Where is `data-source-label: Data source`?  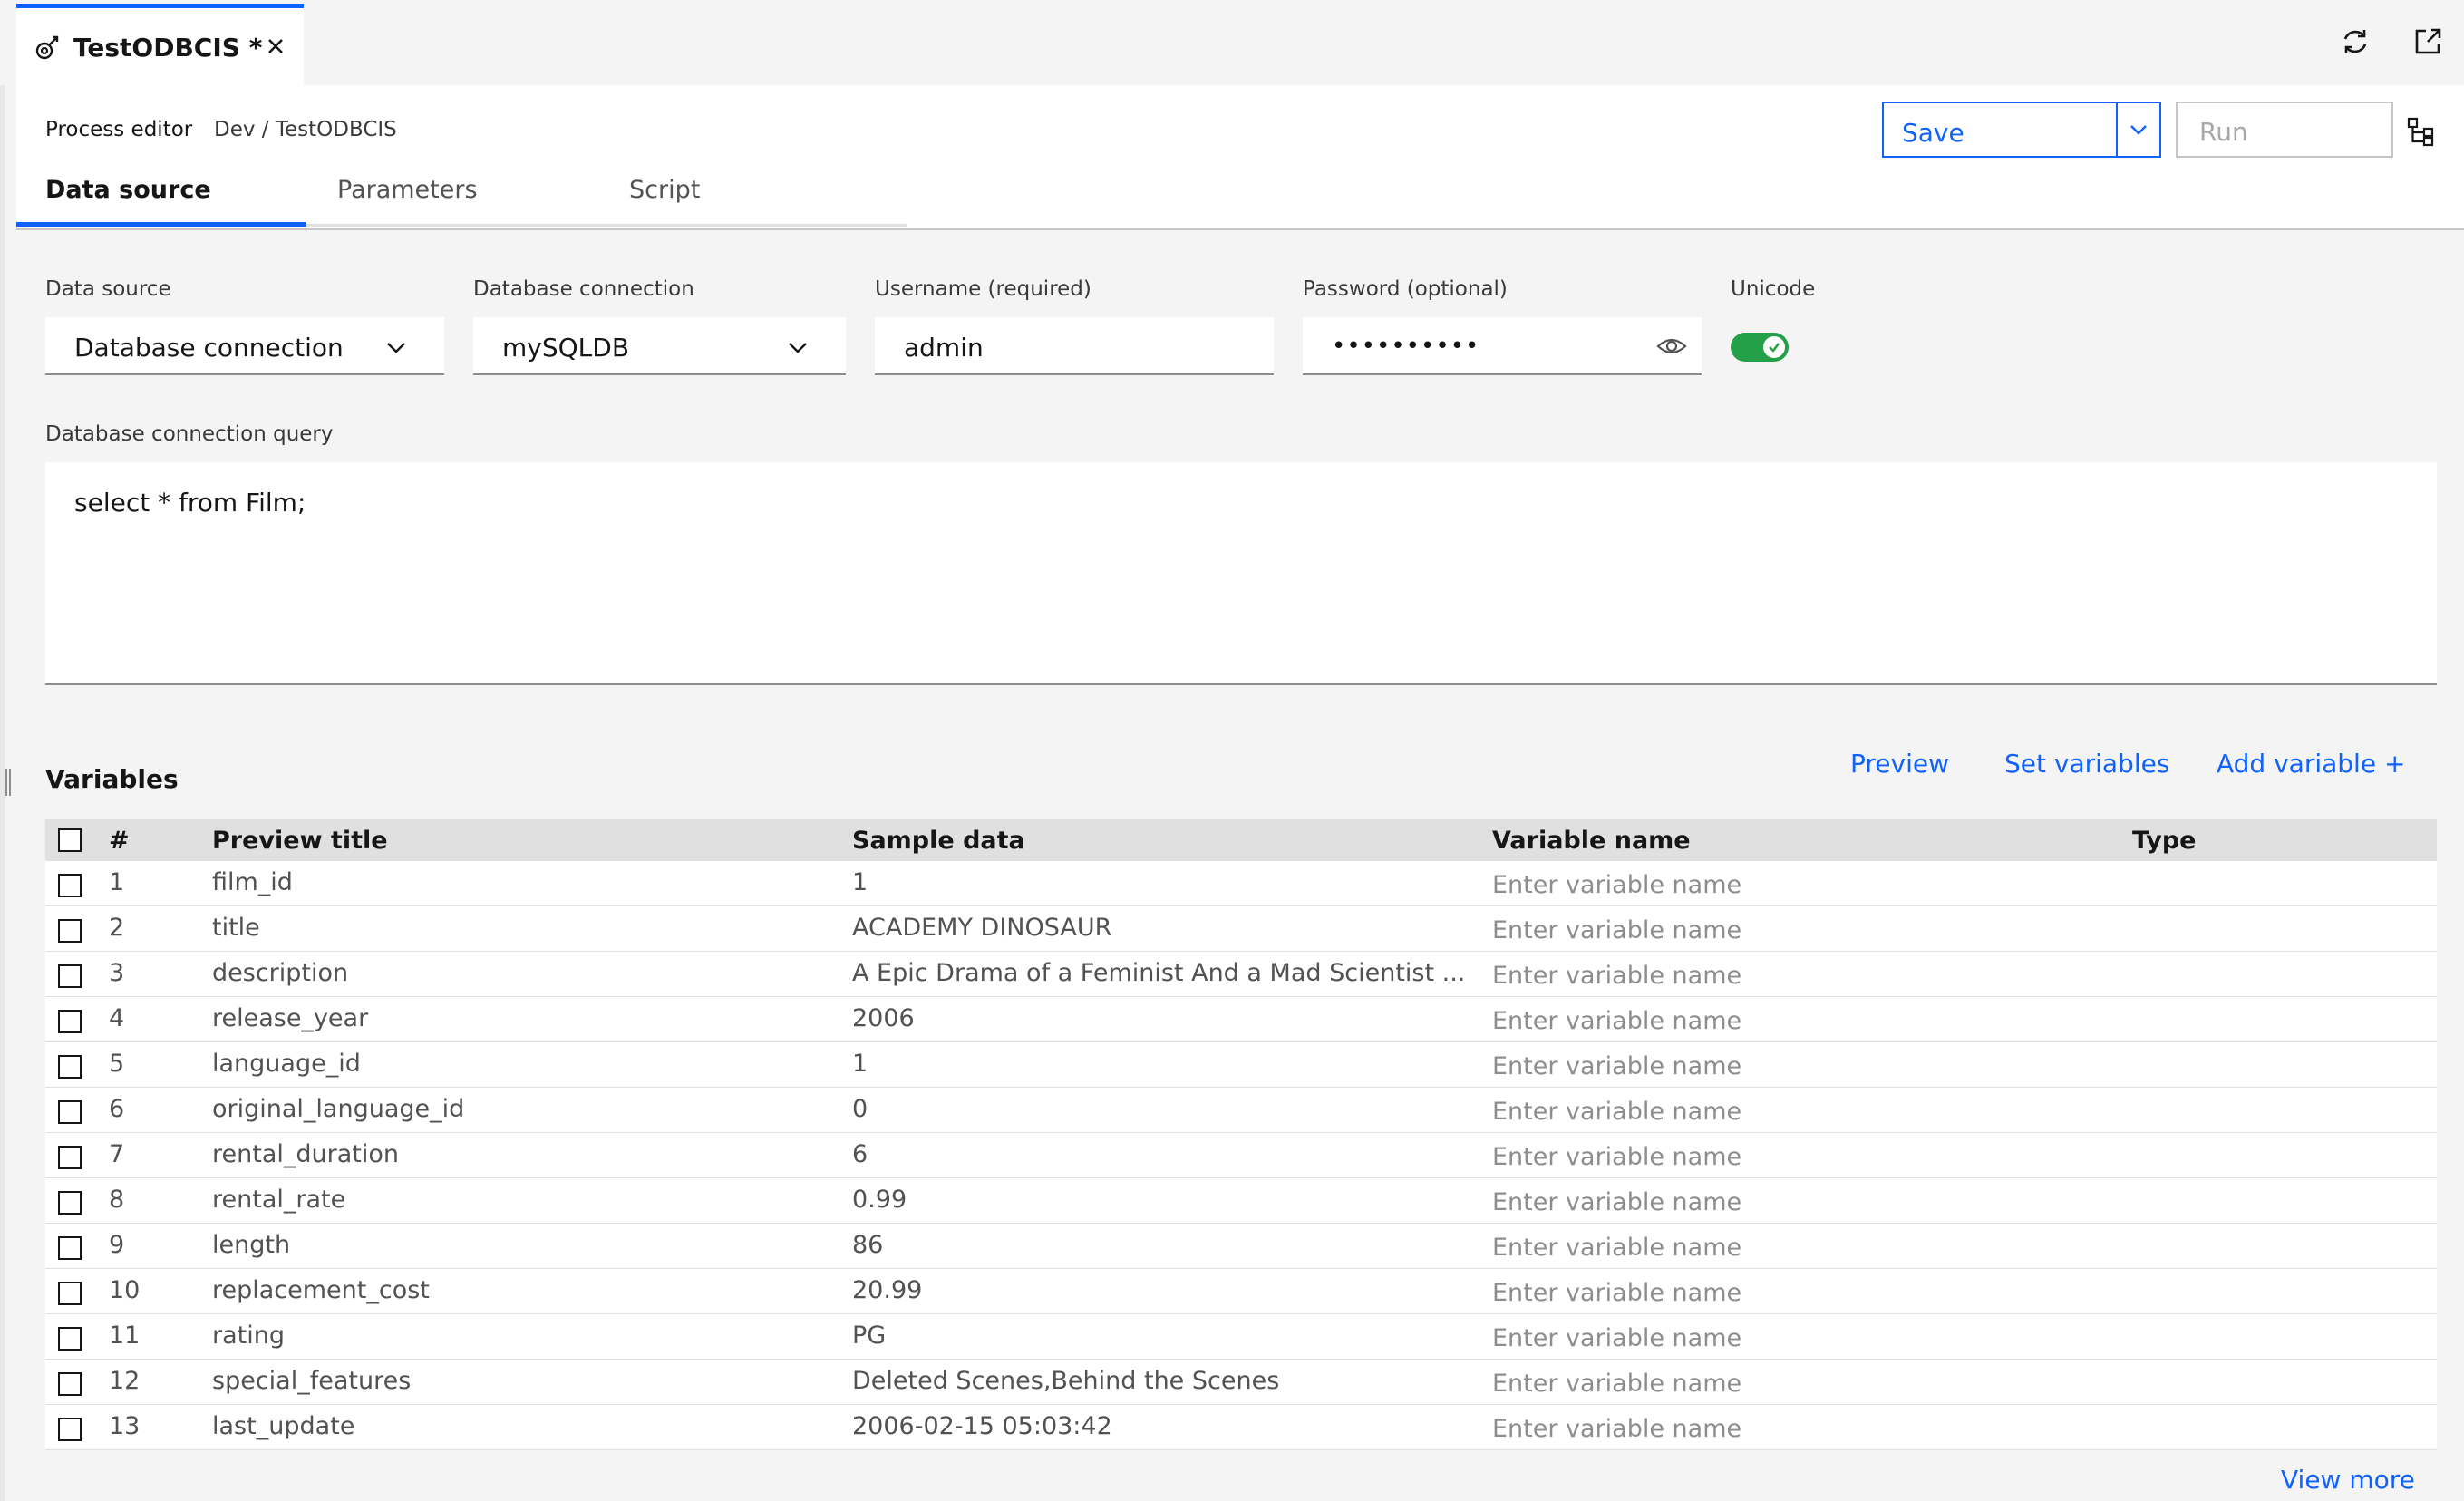
data-source-label: Data source is located at coordinates (108, 289).